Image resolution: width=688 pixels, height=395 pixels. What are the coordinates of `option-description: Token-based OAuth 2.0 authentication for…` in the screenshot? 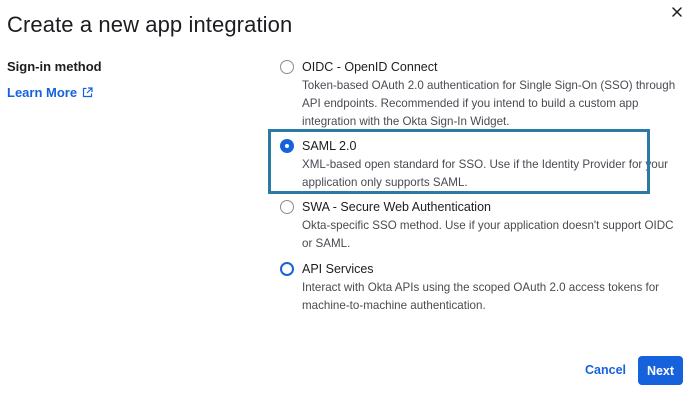 It's located at (489, 103).